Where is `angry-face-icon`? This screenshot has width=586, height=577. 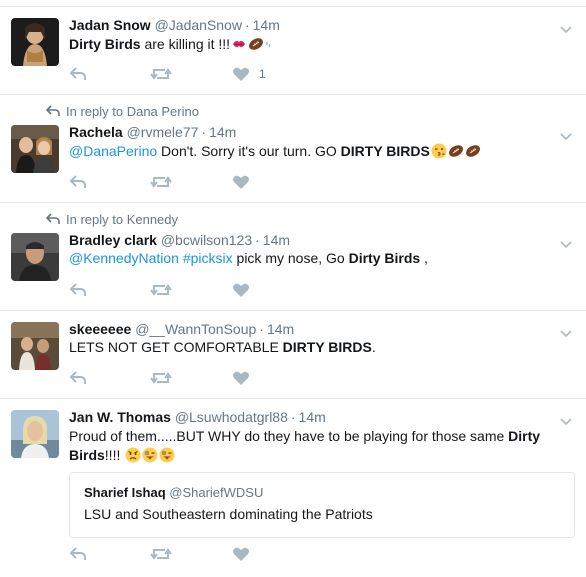 angry-face-icon is located at coordinates (133, 455).